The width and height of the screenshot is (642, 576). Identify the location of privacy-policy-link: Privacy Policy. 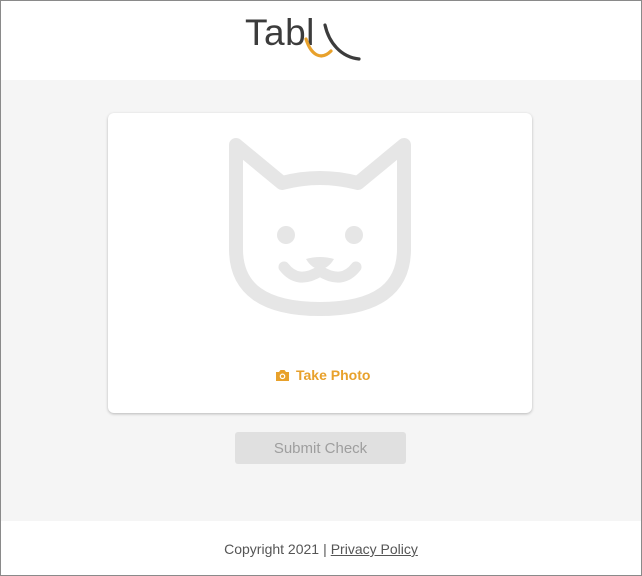
(374, 549).